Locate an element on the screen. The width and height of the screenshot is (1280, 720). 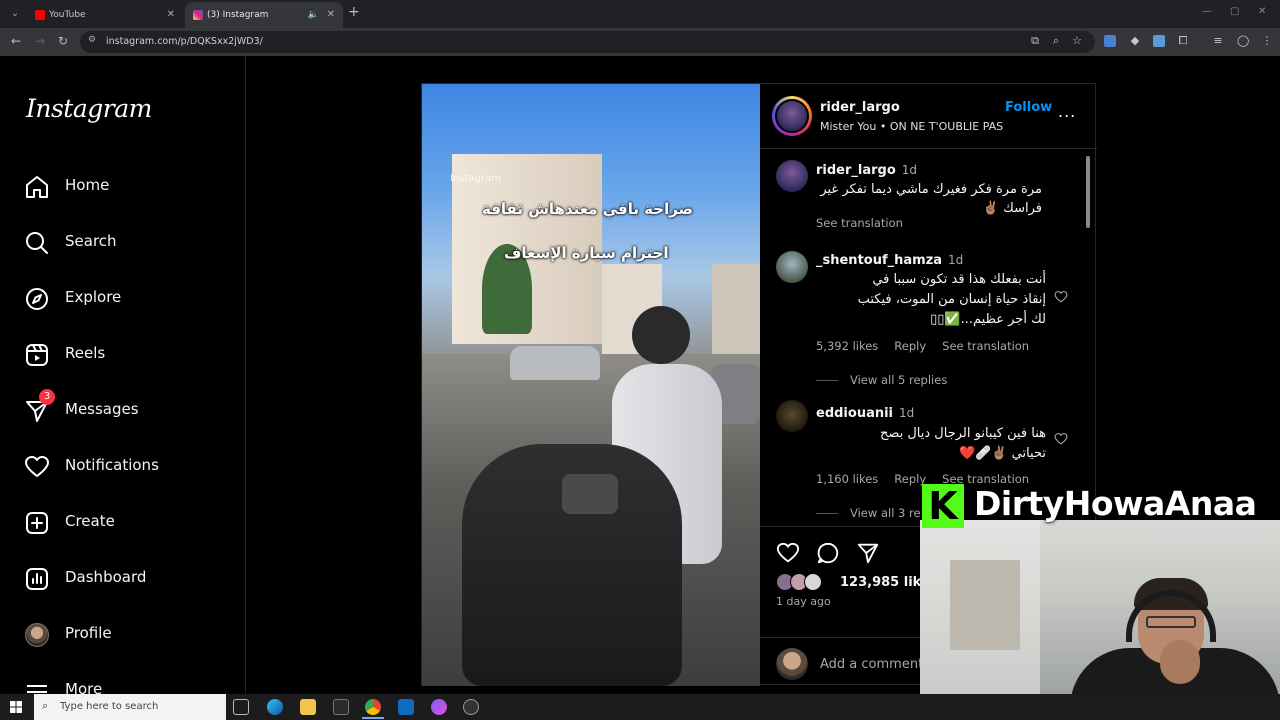
nav-label: Notifications is located at coordinates (112, 465).